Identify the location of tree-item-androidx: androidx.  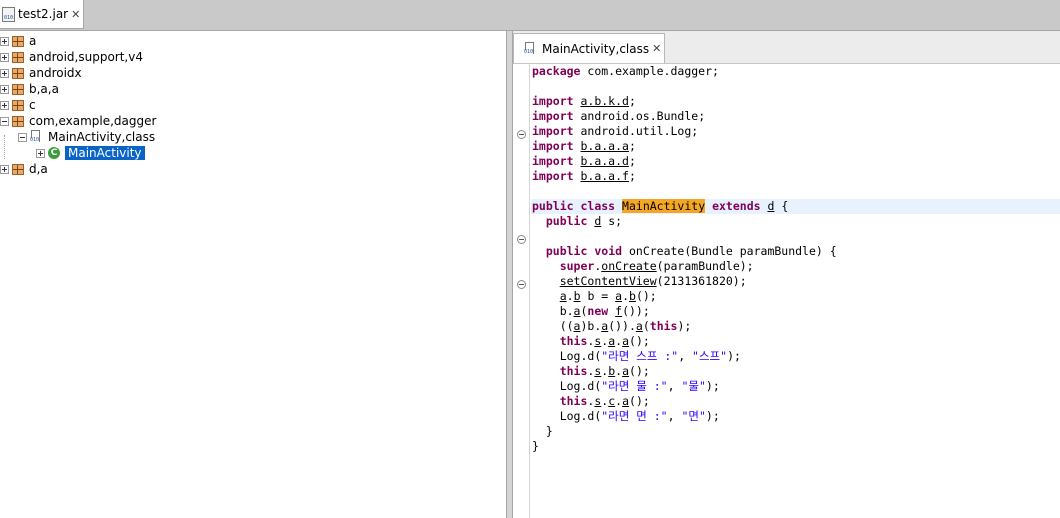
(41, 73).